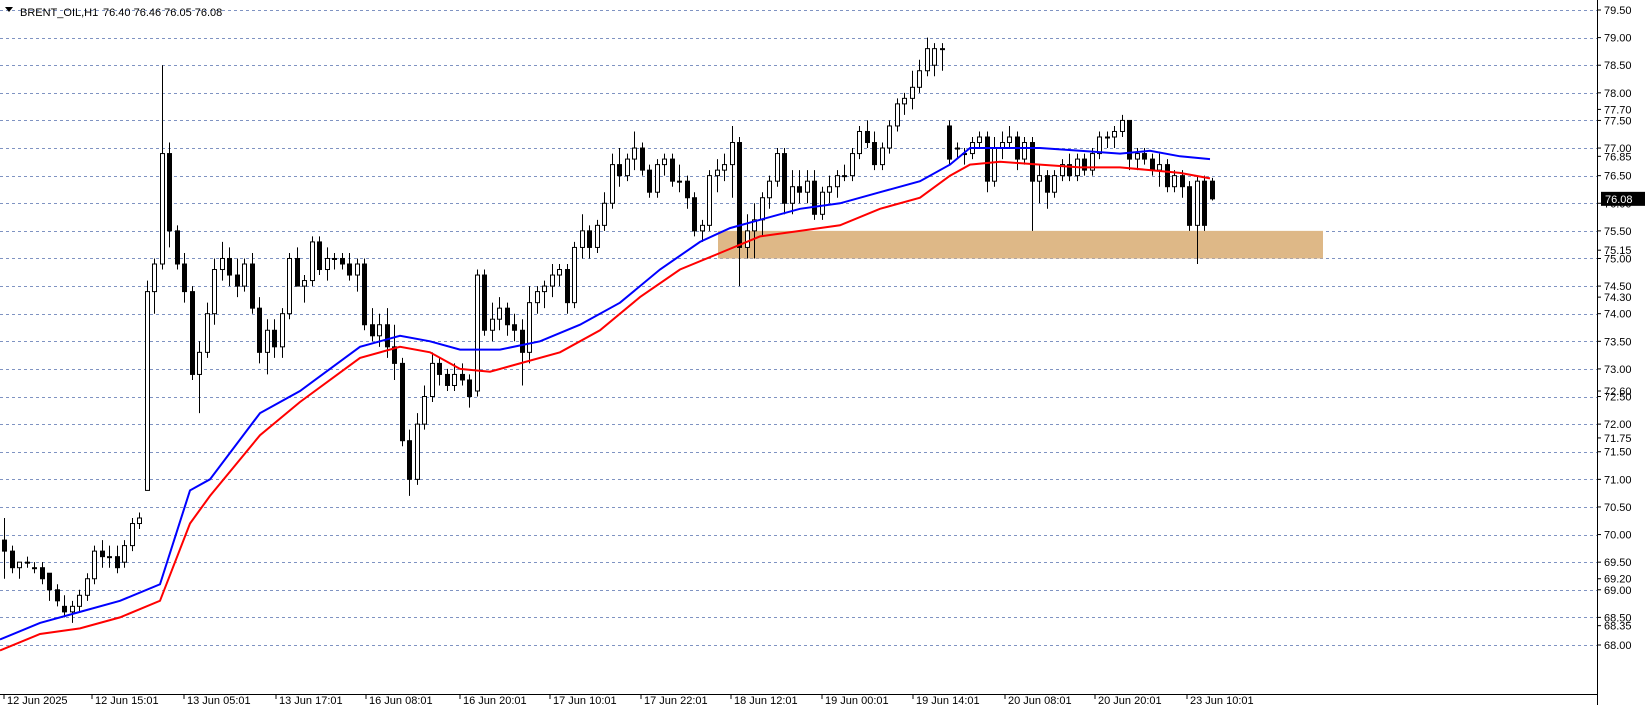 This screenshot has height=705, width=1651. I want to click on price-tick-label: 72.50, so click(1618, 398).